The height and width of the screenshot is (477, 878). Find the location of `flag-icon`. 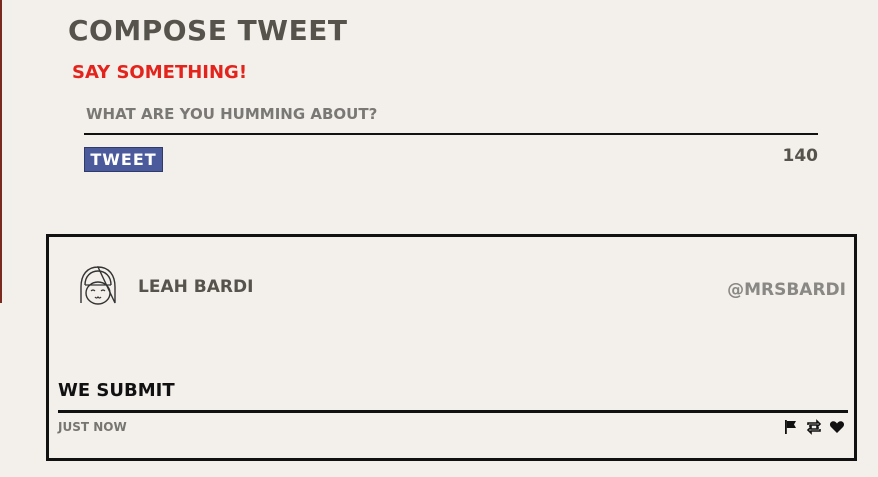

flag-icon is located at coordinates (791, 427).